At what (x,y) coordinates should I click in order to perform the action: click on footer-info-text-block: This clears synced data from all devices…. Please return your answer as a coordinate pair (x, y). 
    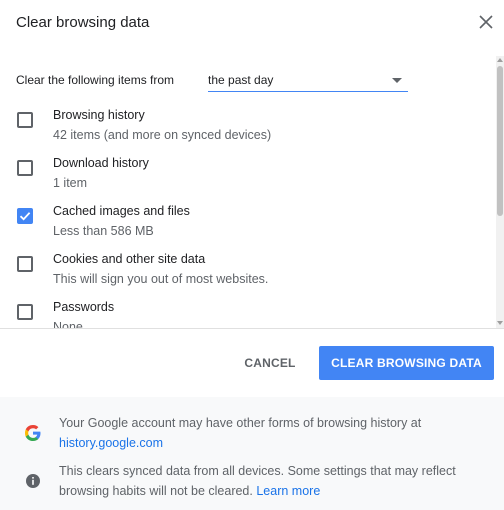
    Looking at the image, I should click on (269, 481).